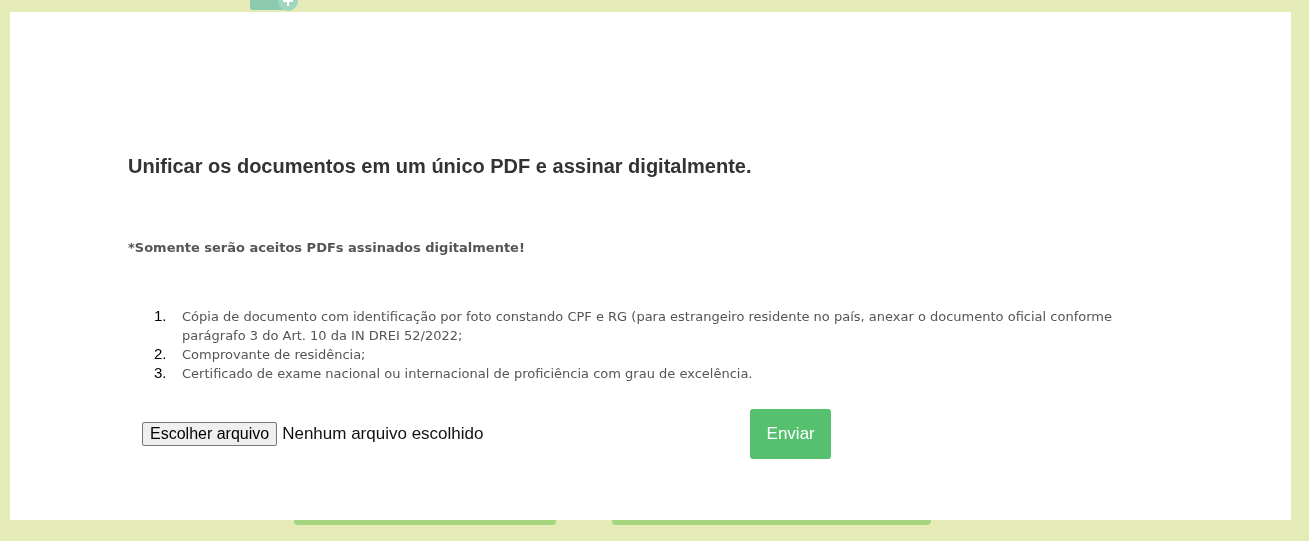  What do you see at coordinates (161, 316) in the screenshot?
I see `list-number: 1.` at bounding box center [161, 316].